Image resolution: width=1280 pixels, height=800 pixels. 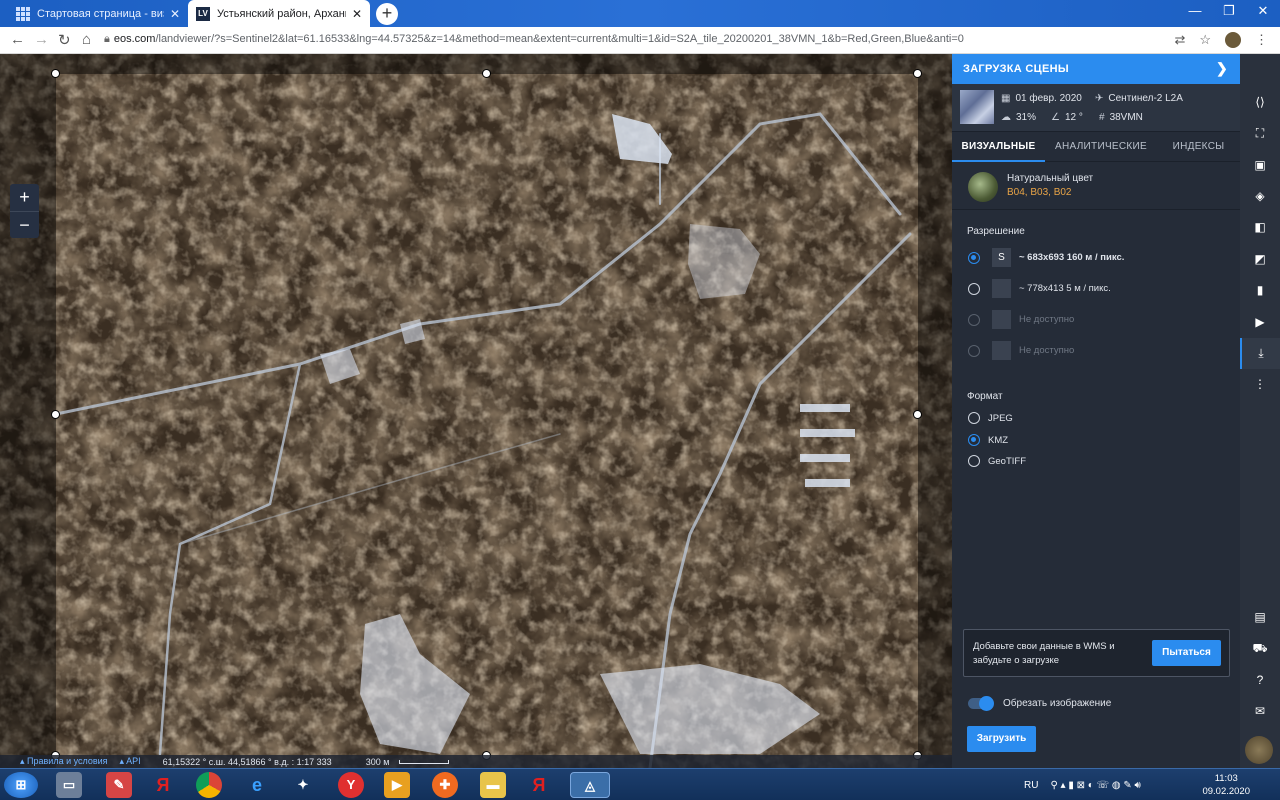 What do you see at coordinates (24, 197) in the screenshot?
I see `zoom-in-button: +` at bounding box center [24, 197].